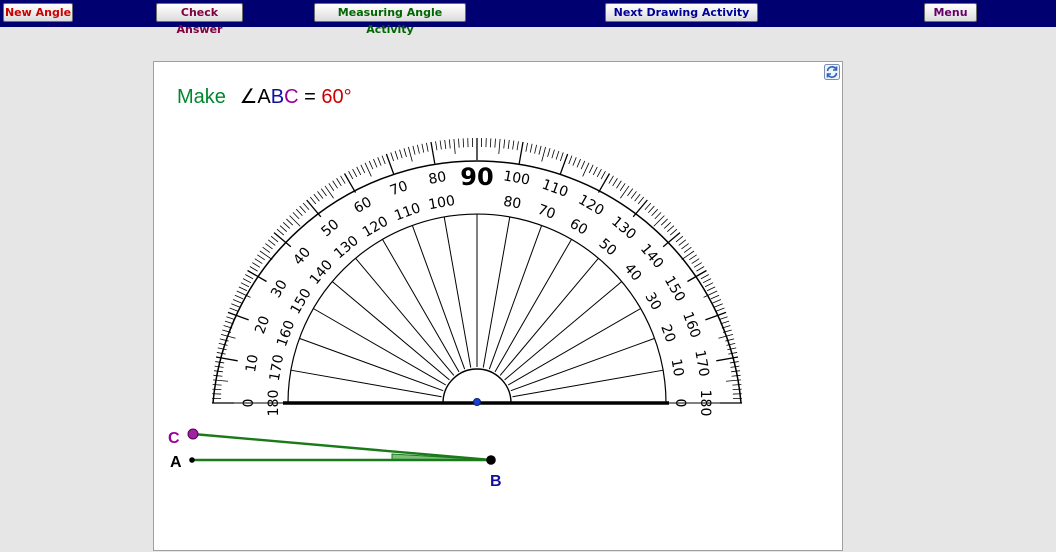  What do you see at coordinates (176, 462) in the screenshot?
I see `point-a-label: A` at bounding box center [176, 462].